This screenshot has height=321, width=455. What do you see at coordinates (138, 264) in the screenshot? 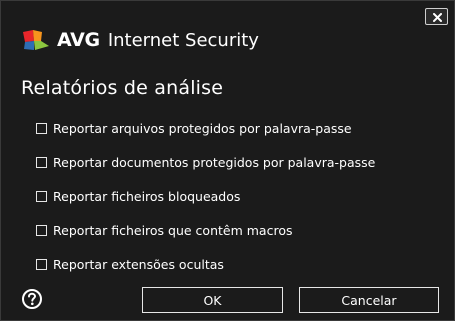
I see `option-label: Reportar extensões ocultas` at bounding box center [138, 264].